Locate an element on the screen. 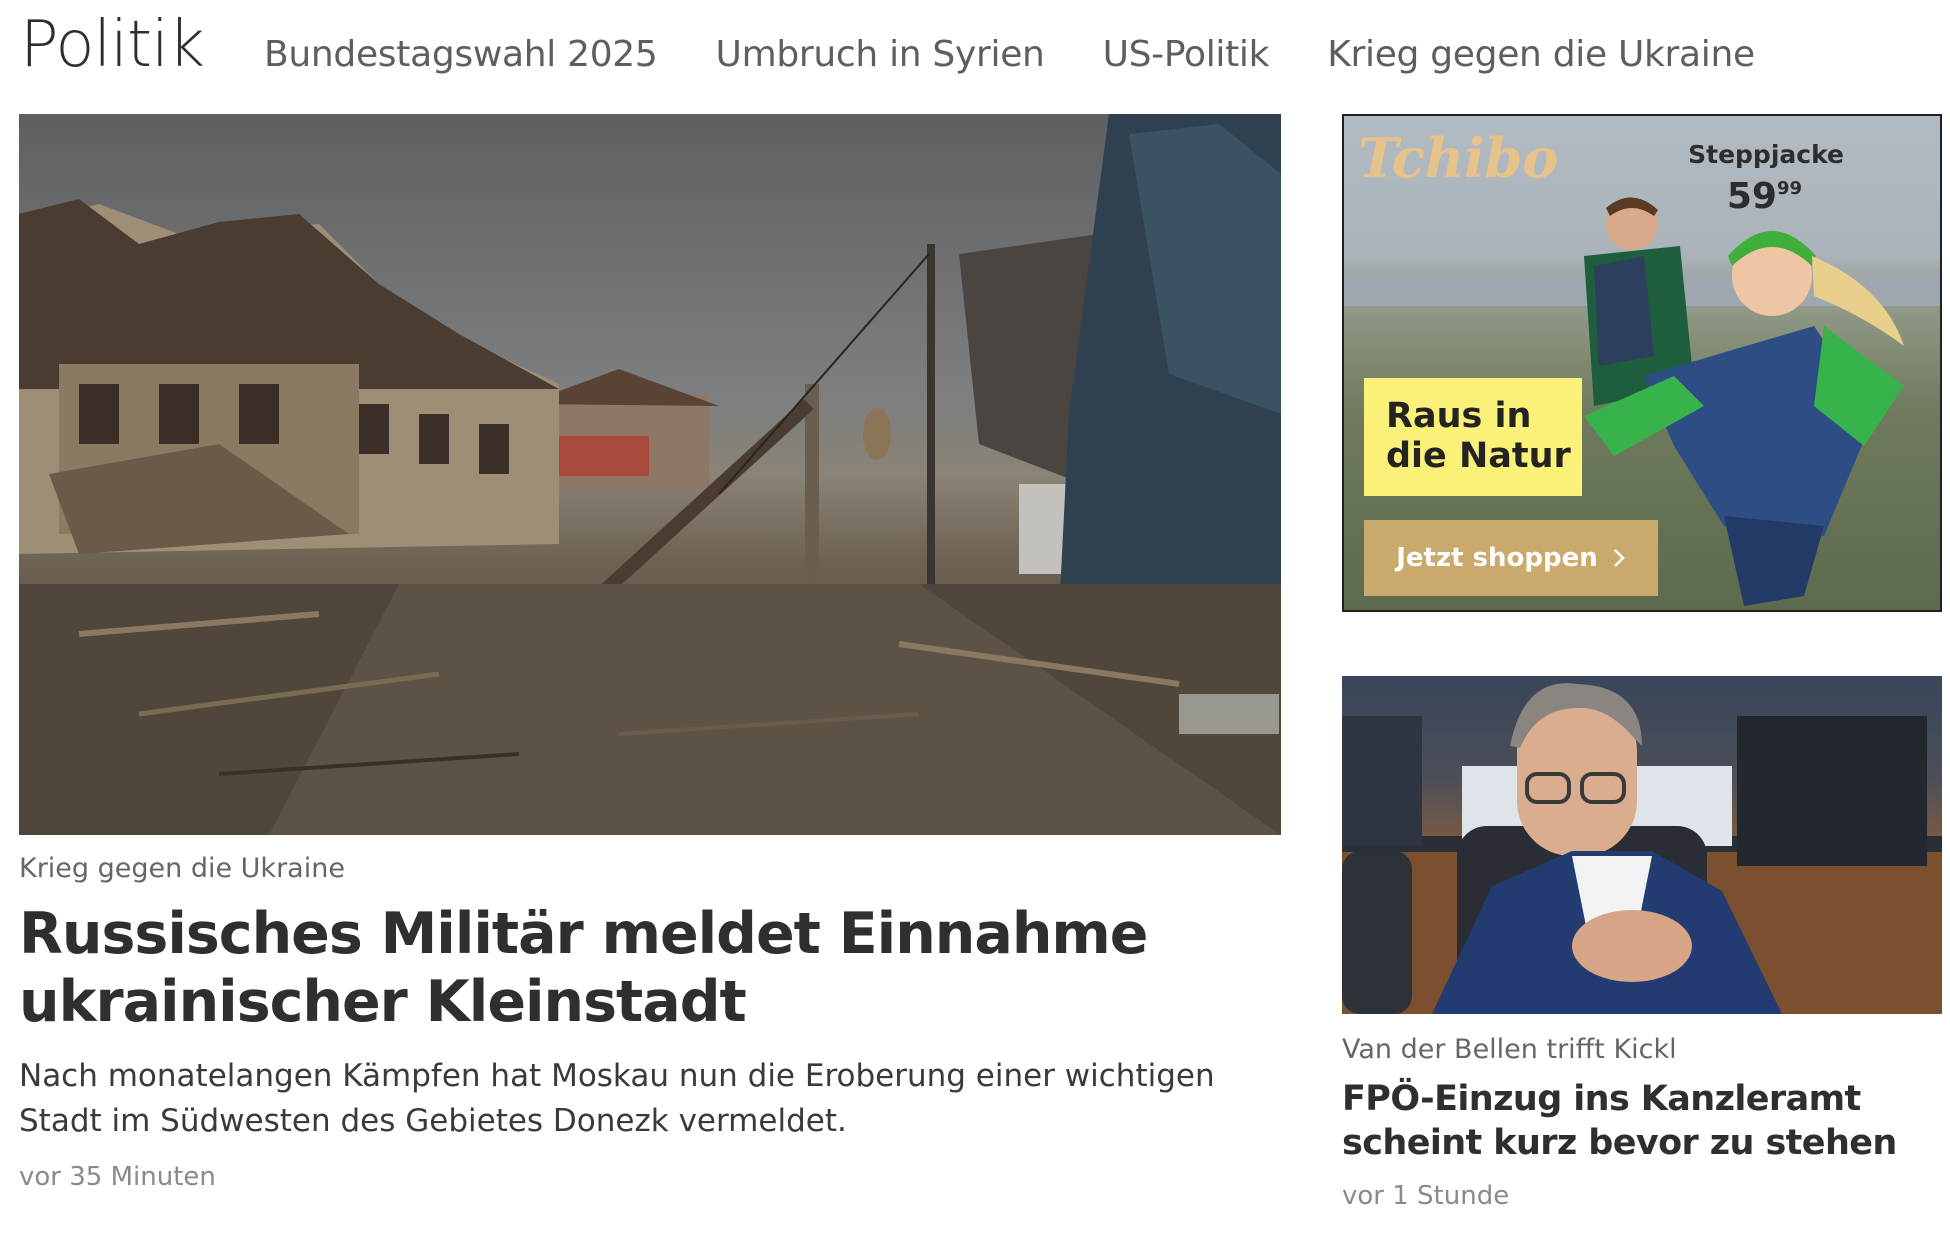 This screenshot has height=1250, width=1950. ad-tagline-line1: Raus in is located at coordinates (1459, 416).